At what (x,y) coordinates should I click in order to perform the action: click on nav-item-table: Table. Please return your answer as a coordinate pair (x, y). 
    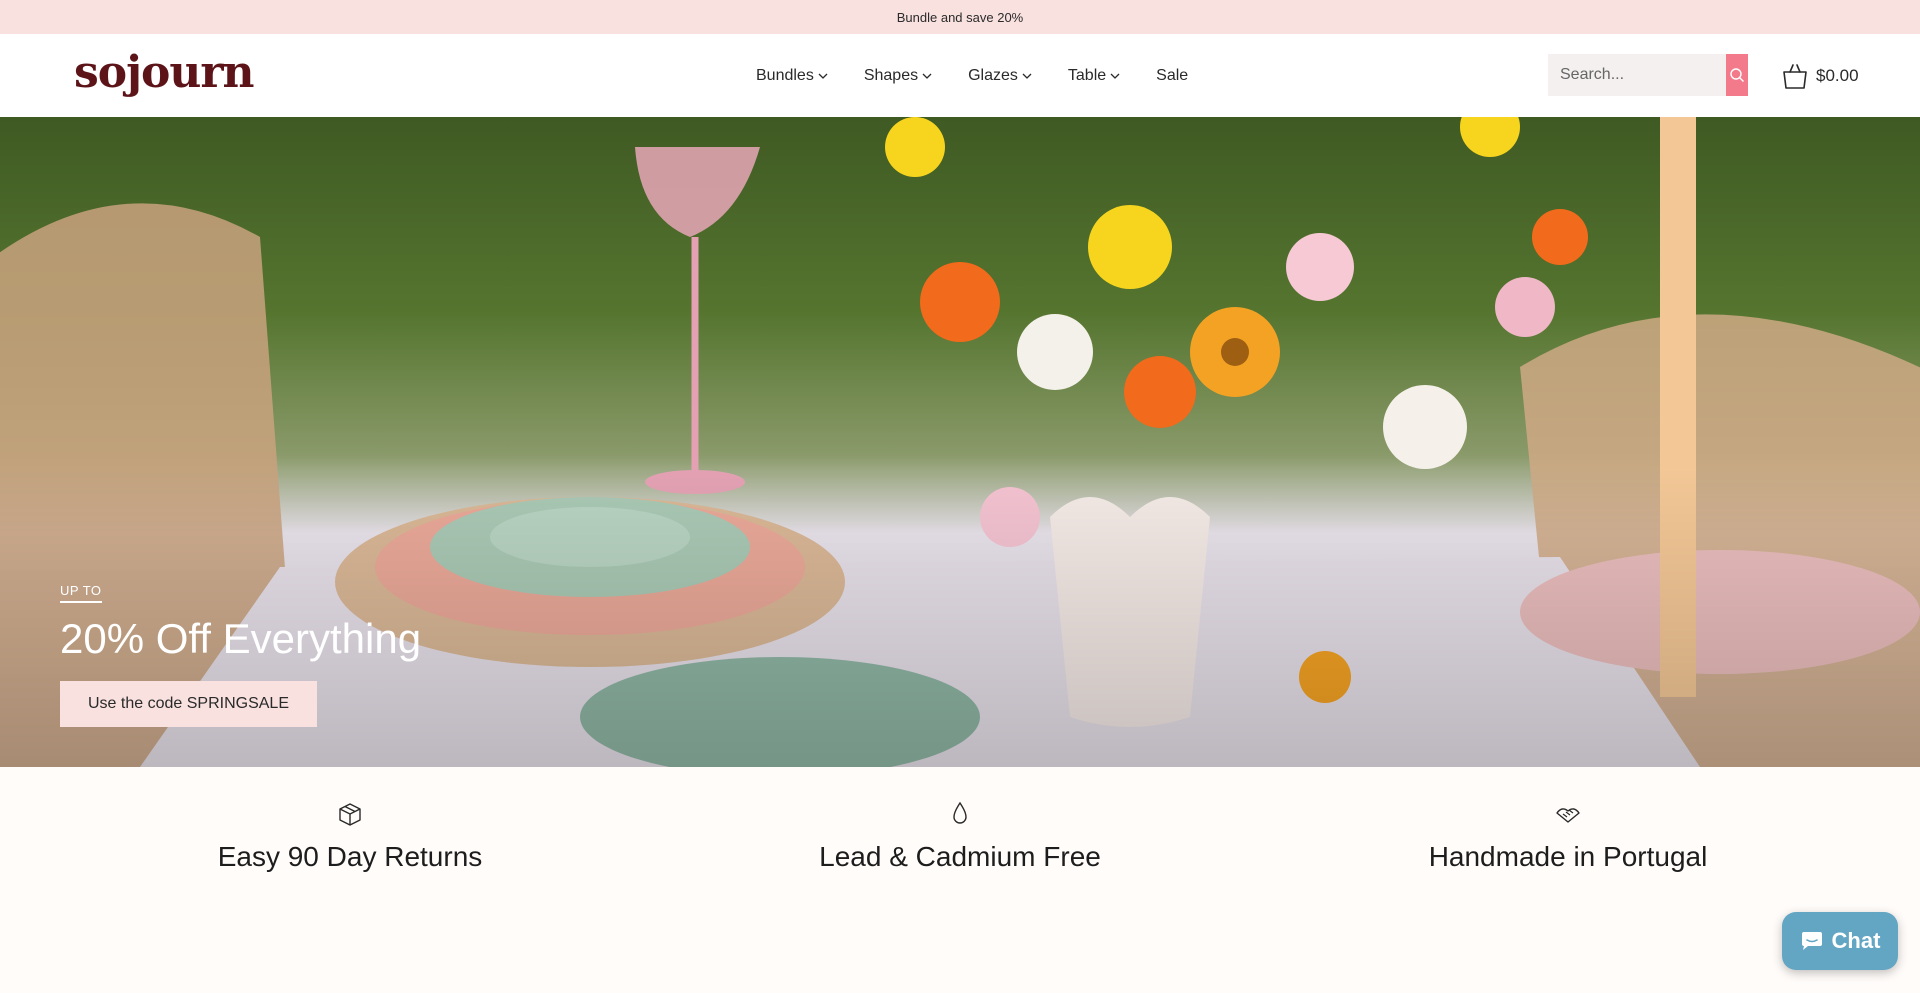
    Looking at the image, I should click on (1094, 76).